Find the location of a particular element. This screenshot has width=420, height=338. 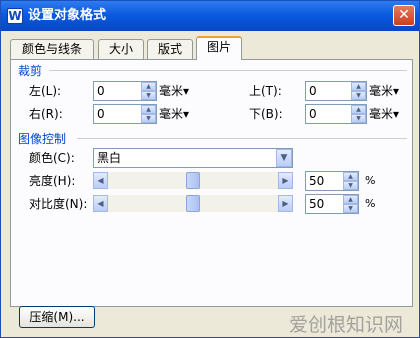

crop-right-spinner: 0 ▲ ▼ is located at coordinates (125, 114).